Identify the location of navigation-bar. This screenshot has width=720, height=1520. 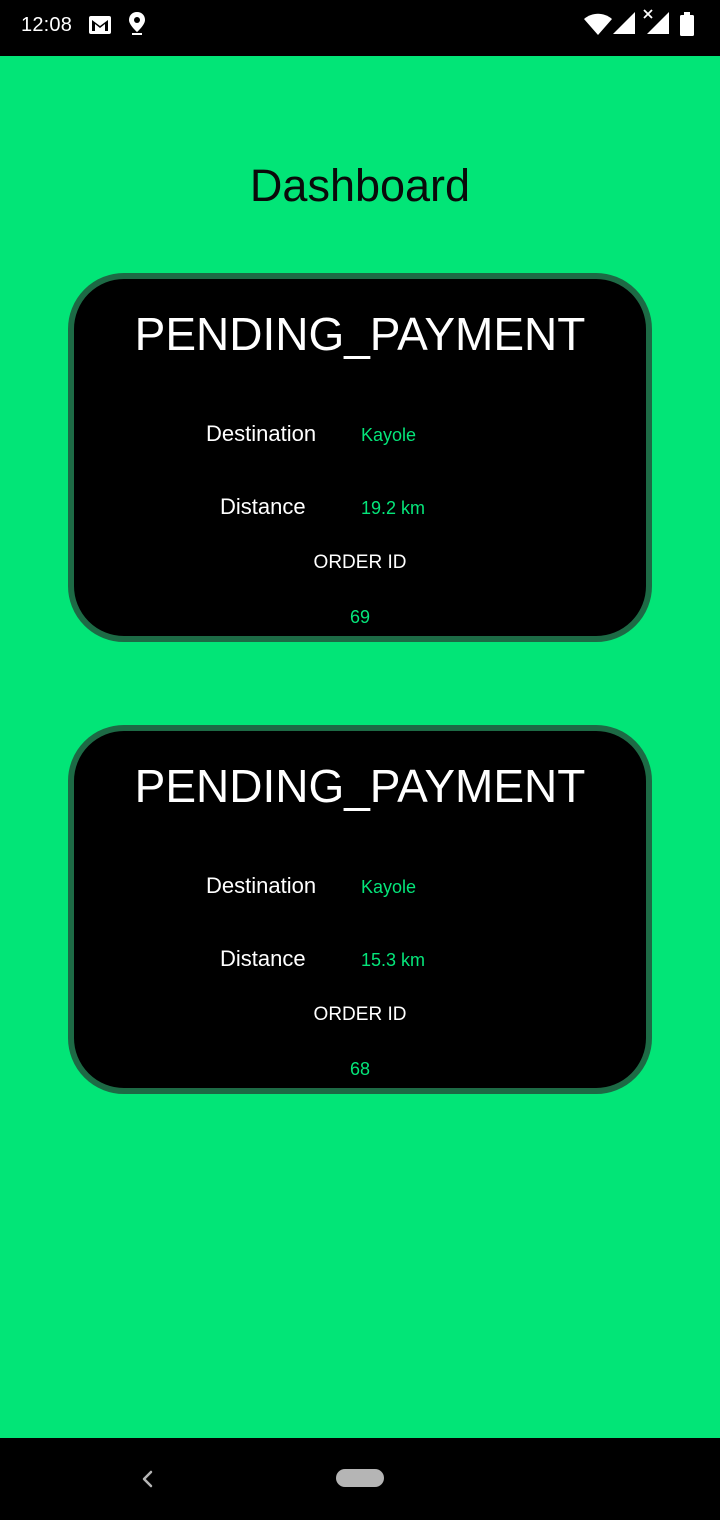
(360, 1479).